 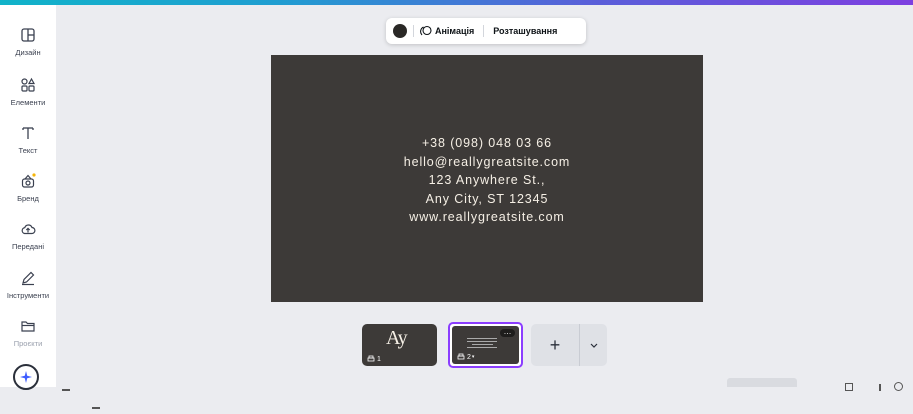 I want to click on sidebar-item-design: Дизайн, so click(x=28, y=42).